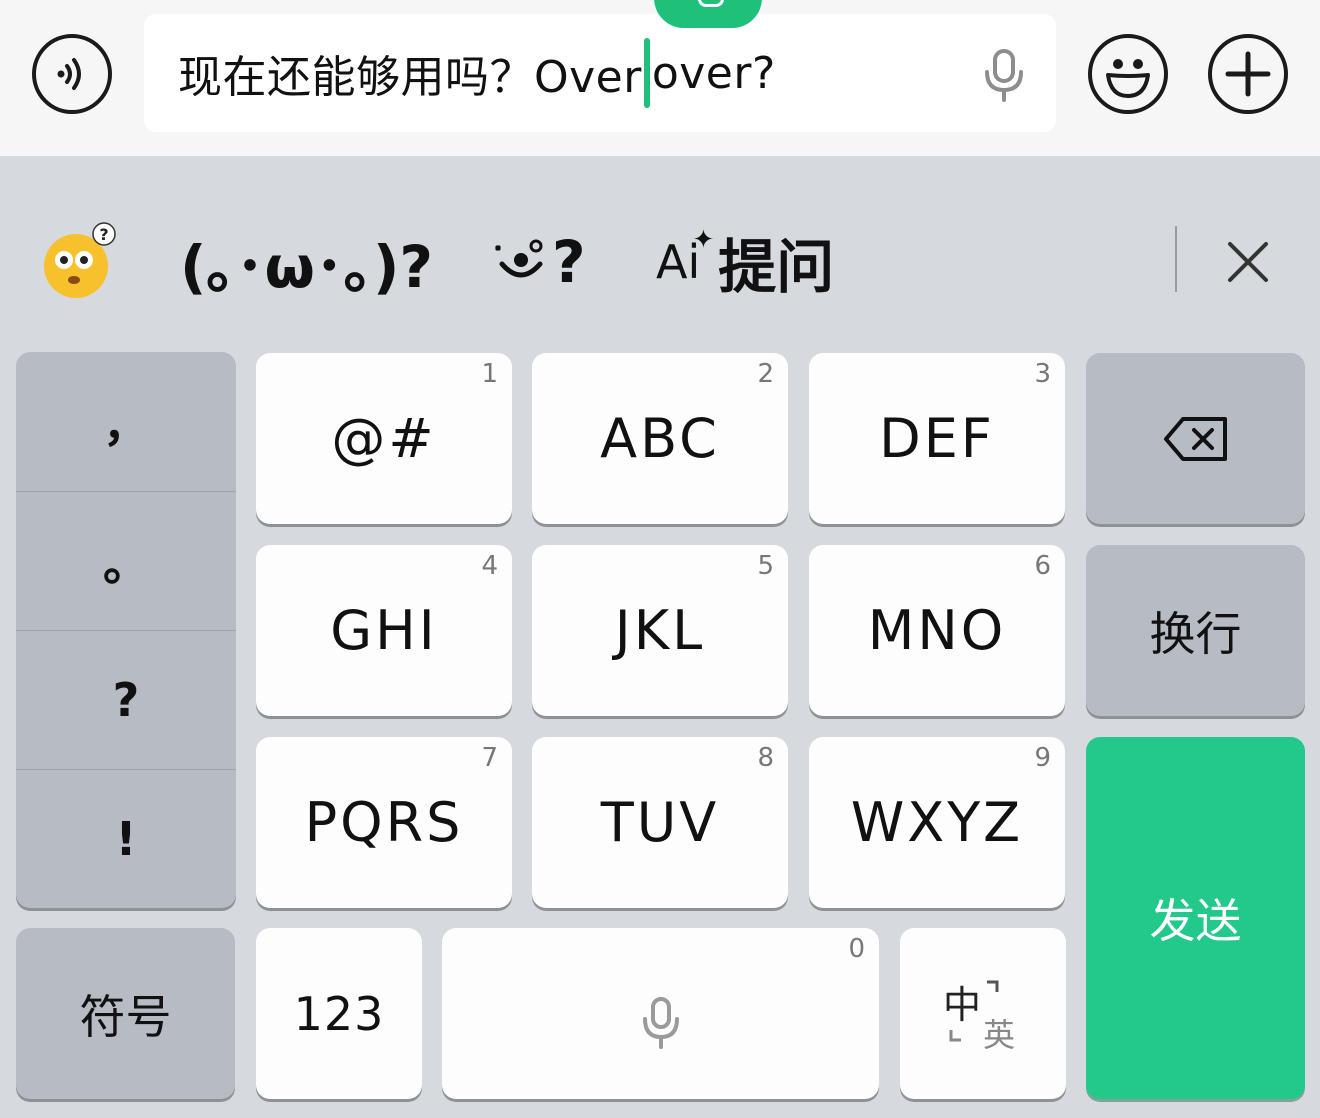 Image resolution: width=1320 pixels, height=1118 pixels. I want to click on space-key: 0, so click(660, 1013).